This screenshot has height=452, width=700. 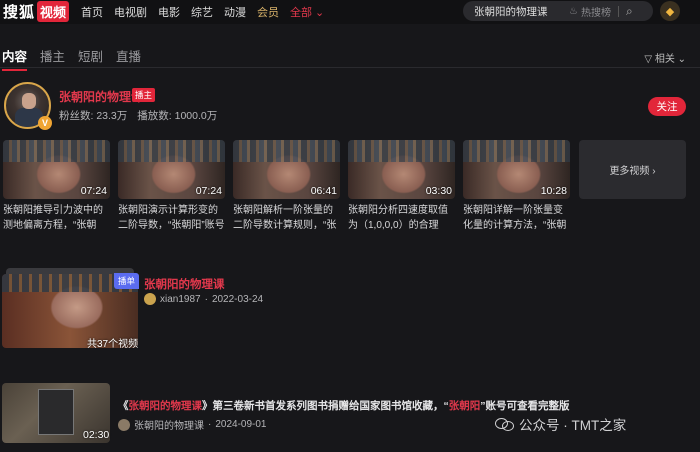 I want to click on wechat-watermark: 公众号 · TMT之家, so click(x=560, y=424).